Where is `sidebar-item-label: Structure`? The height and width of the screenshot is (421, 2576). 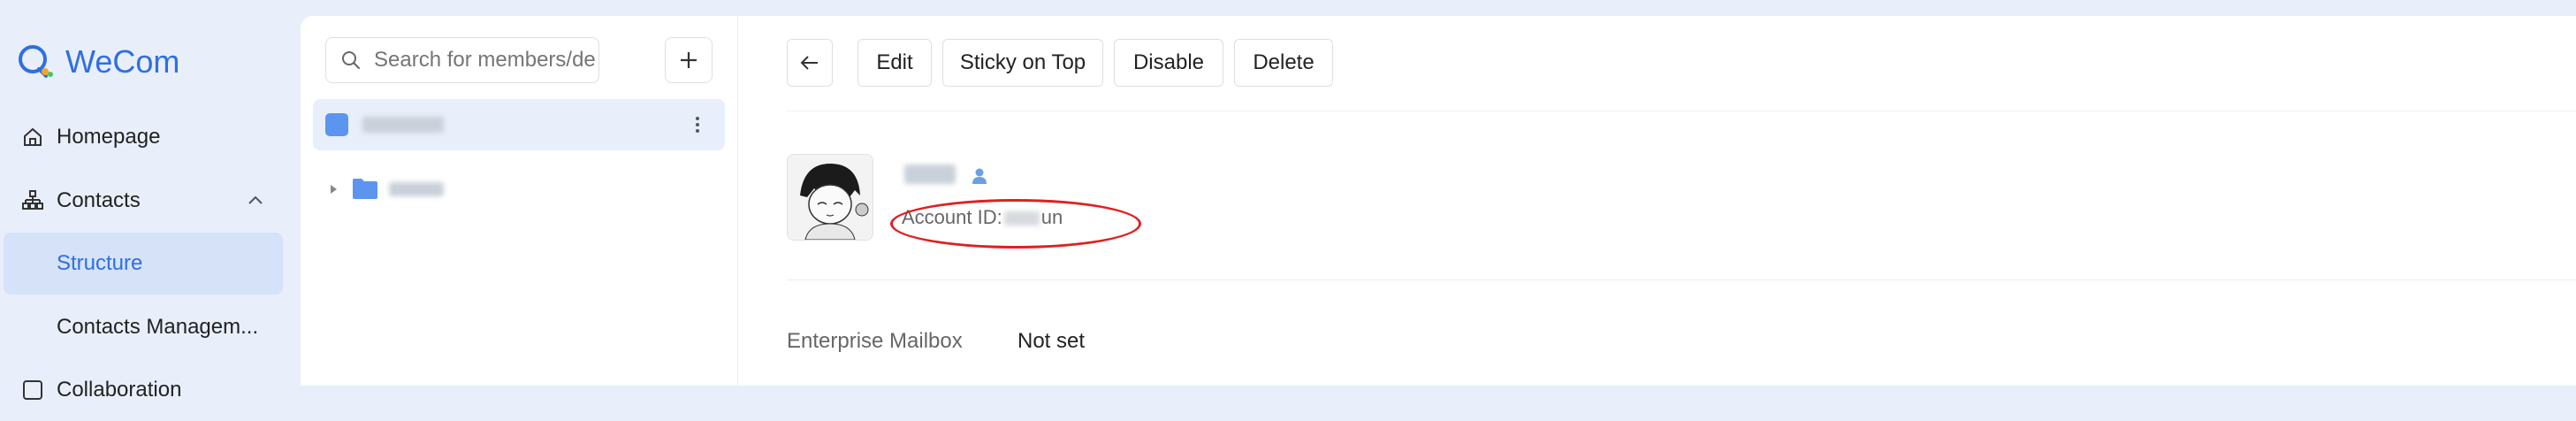 sidebar-item-label: Structure is located at coordinates (100, 263).